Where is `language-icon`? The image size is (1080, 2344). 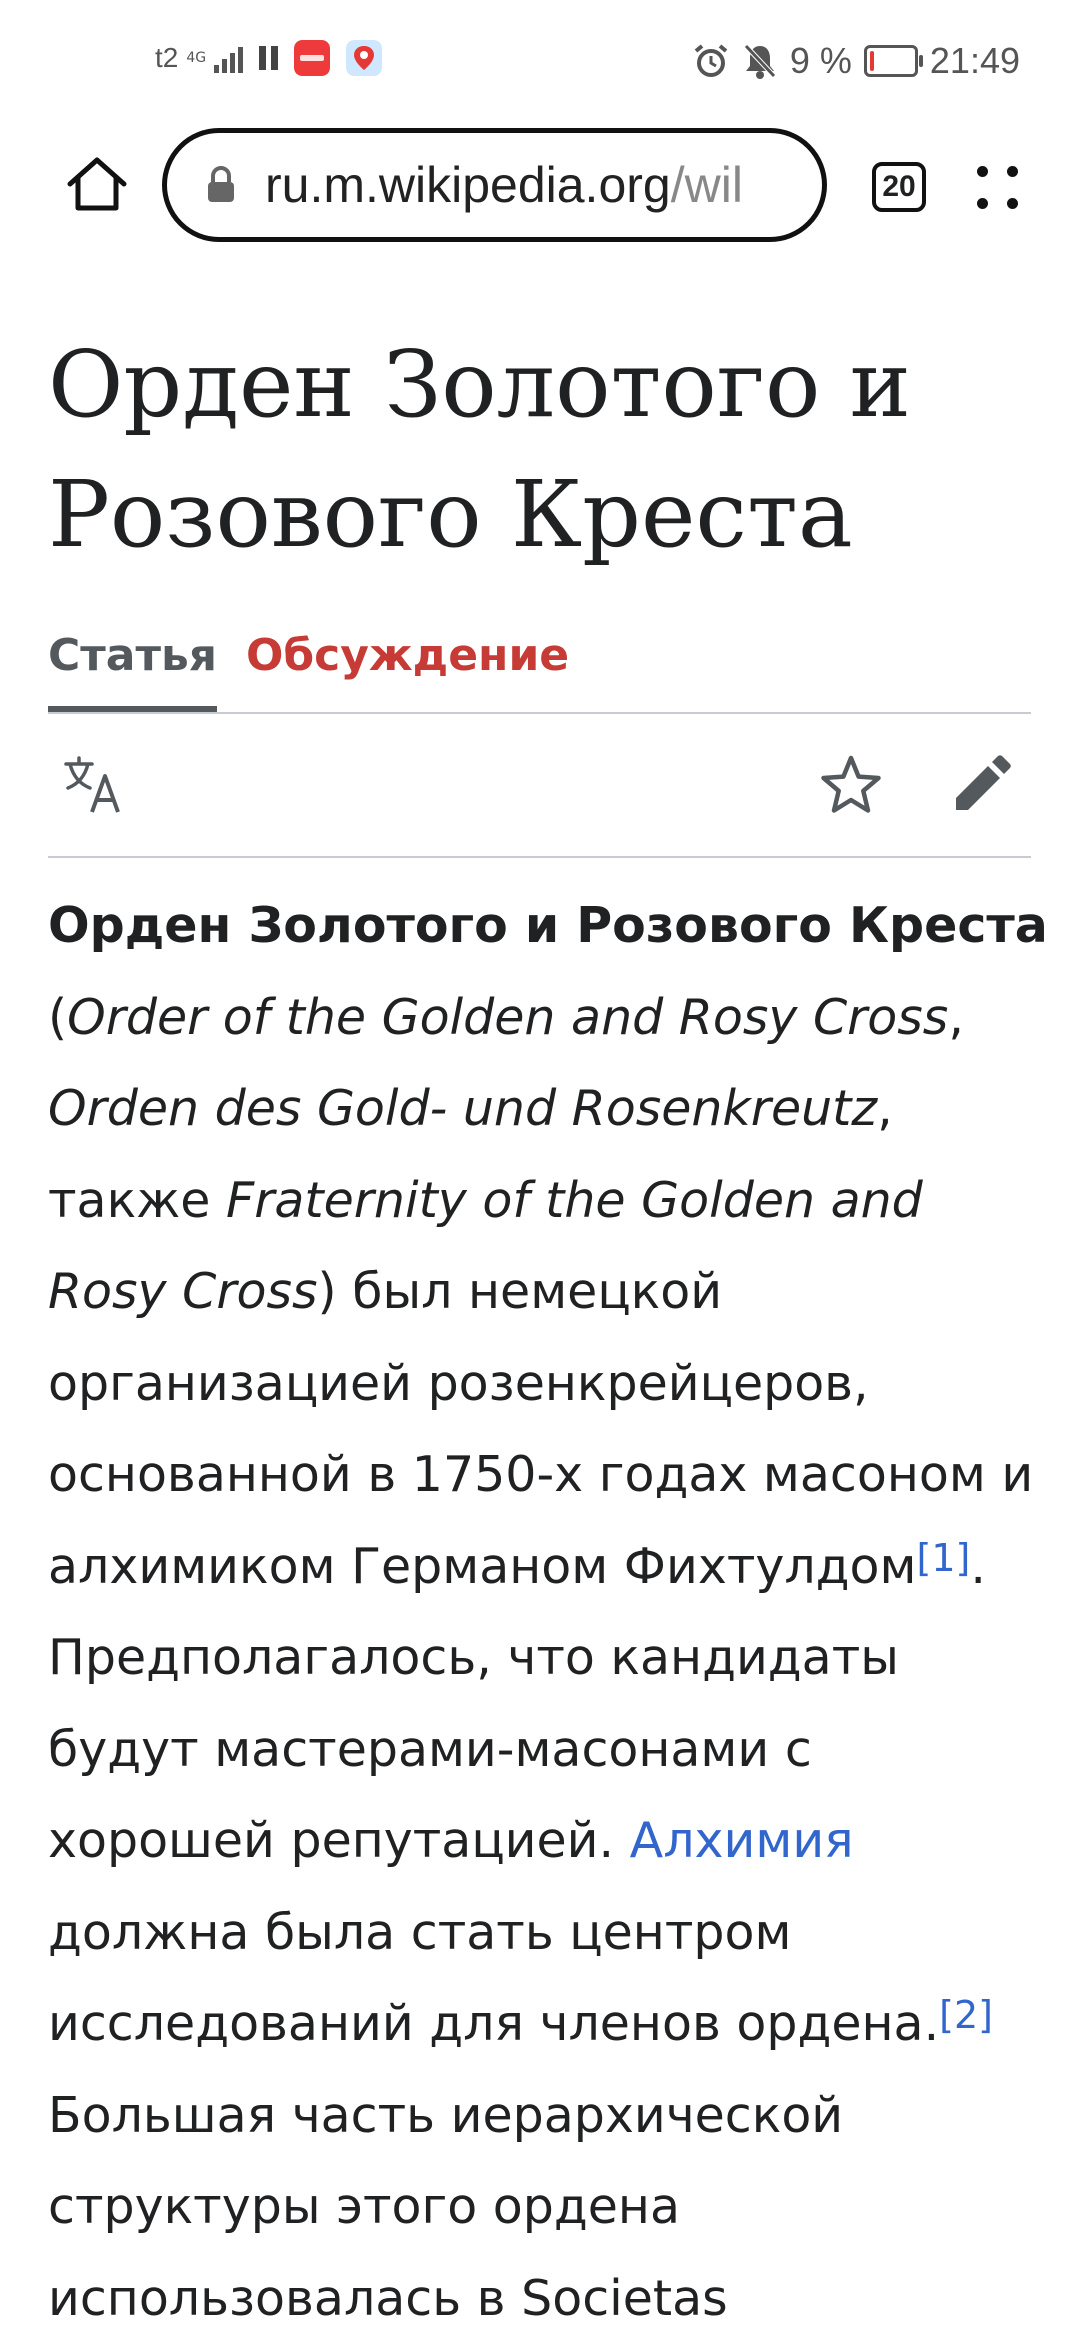
language-icon is located at coordinates (95, 785).